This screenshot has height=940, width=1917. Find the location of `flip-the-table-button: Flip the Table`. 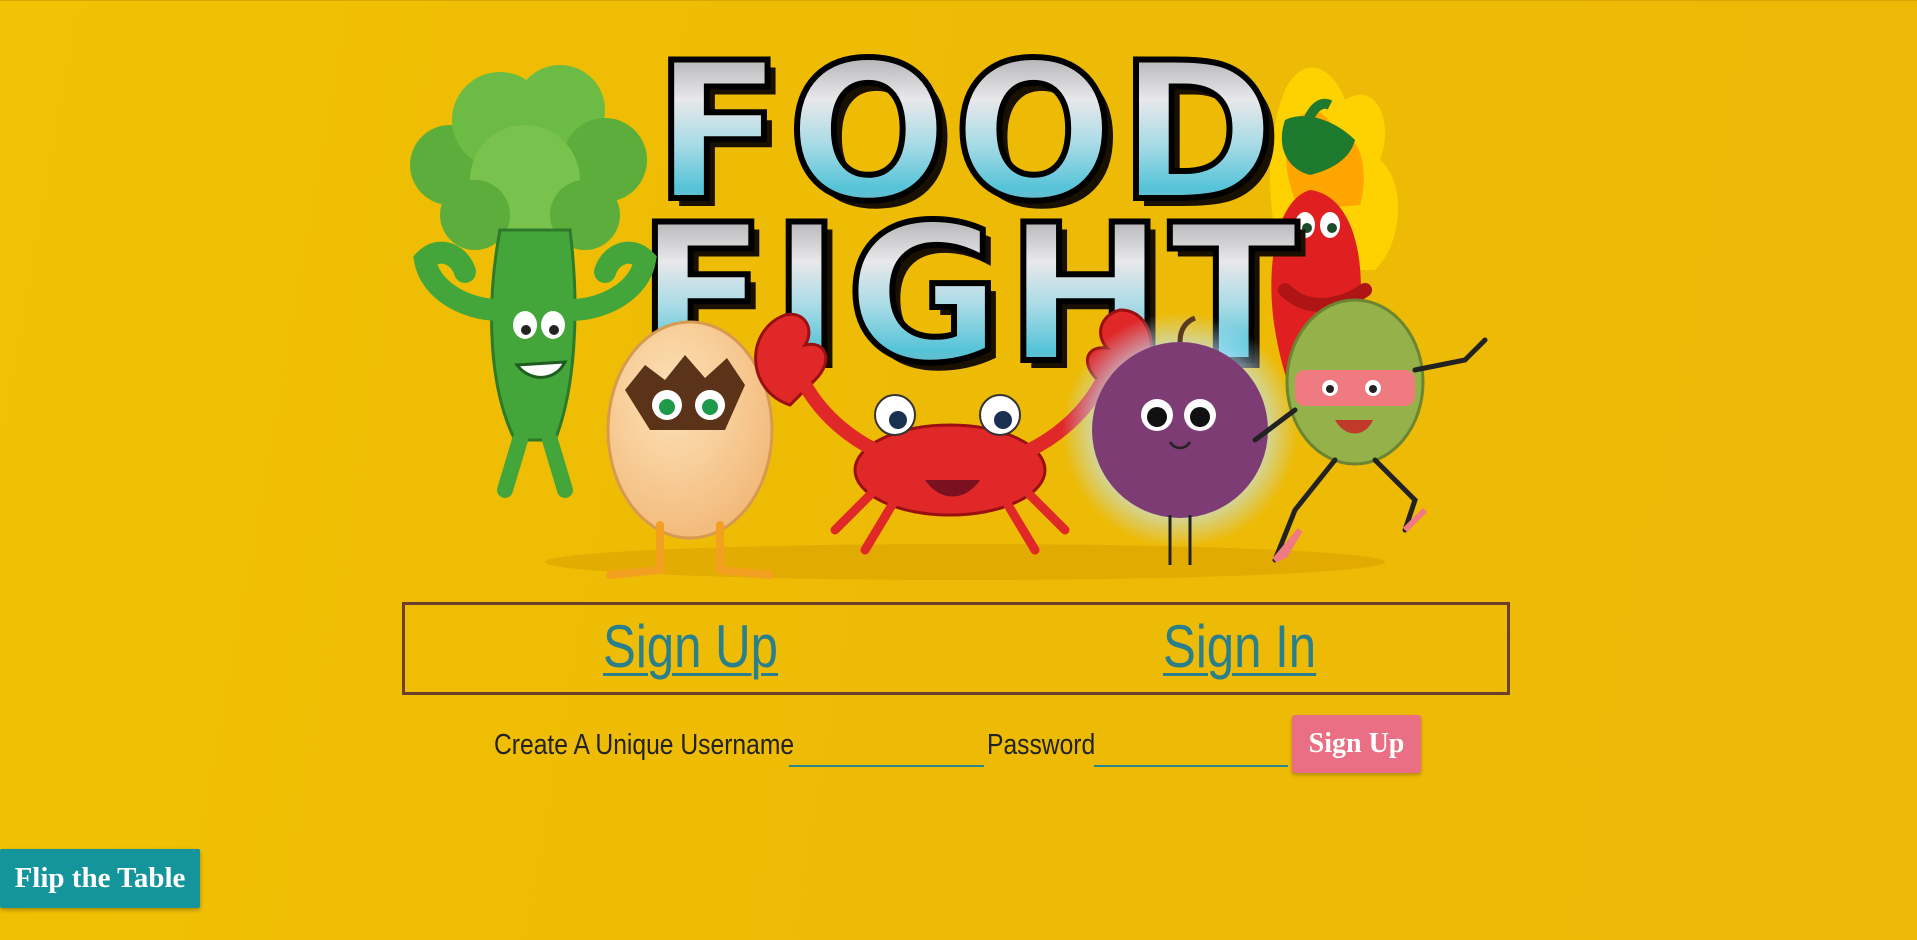

flip-the-table-button: Flip the Table is located at coordinates (100, 878).